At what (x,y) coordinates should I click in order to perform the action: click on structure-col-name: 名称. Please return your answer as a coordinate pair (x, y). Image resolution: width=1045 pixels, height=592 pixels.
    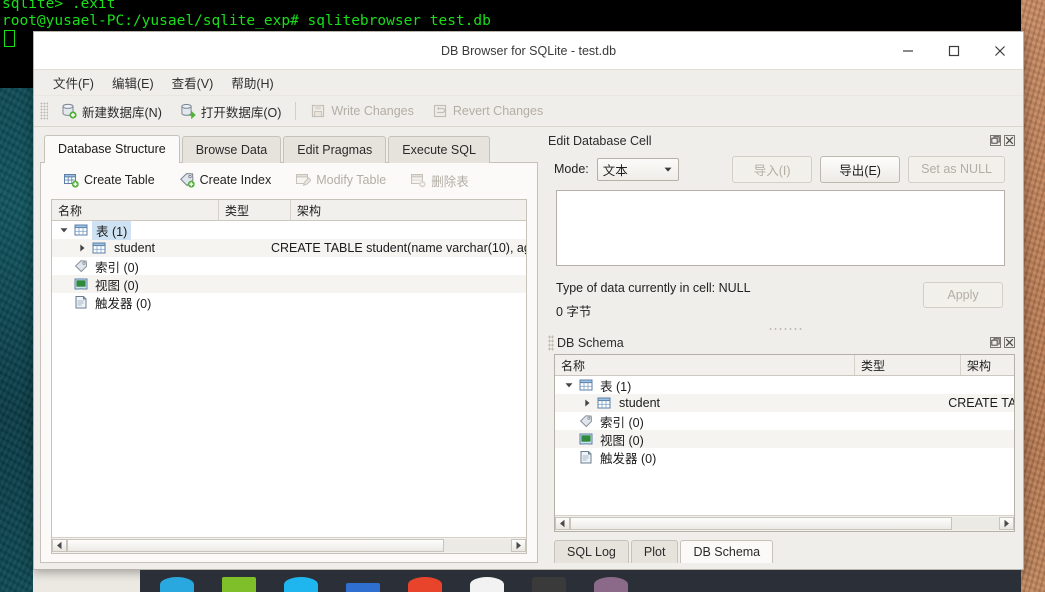
    Looking at the image, I should click on (135, 210).